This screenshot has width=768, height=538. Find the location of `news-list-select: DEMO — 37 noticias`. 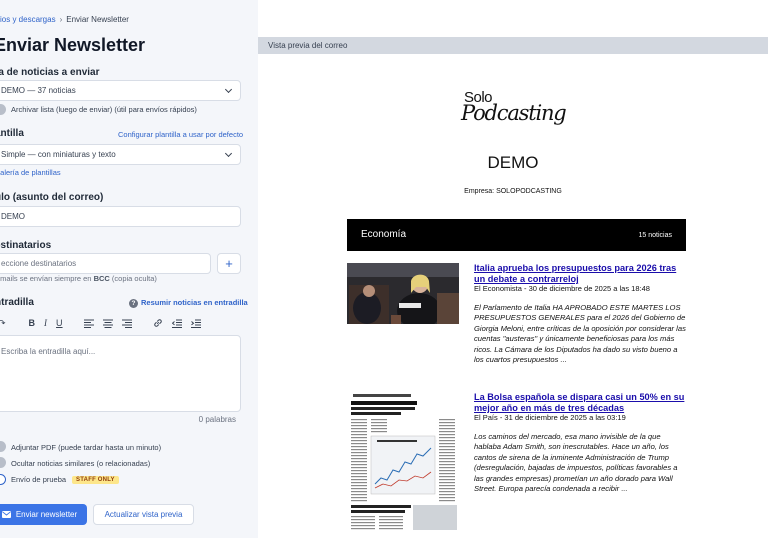

news-list-select: DEMO — 37 noticias is located at coordinates (120, 90).